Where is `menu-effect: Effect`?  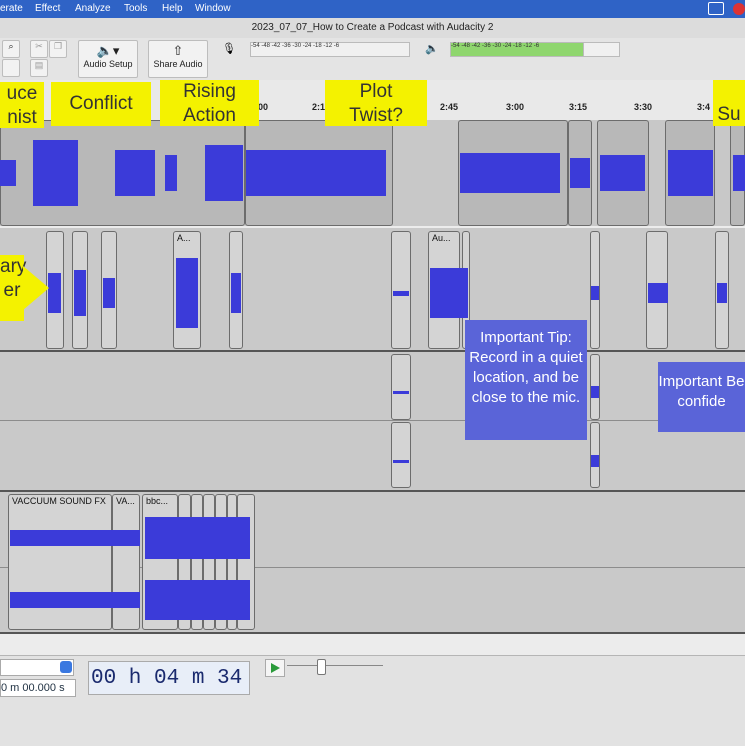
menu-effect: Effect is located at coordinates (47, 8).